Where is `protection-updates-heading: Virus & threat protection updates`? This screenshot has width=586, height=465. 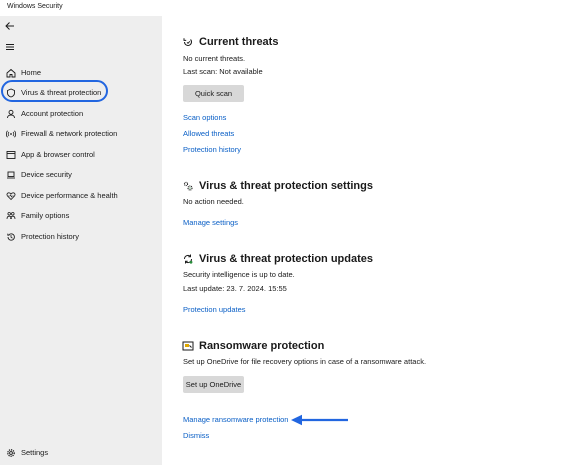
protection-updates-heading: Virus & threat protection updates is located at coordinates (277, 259).